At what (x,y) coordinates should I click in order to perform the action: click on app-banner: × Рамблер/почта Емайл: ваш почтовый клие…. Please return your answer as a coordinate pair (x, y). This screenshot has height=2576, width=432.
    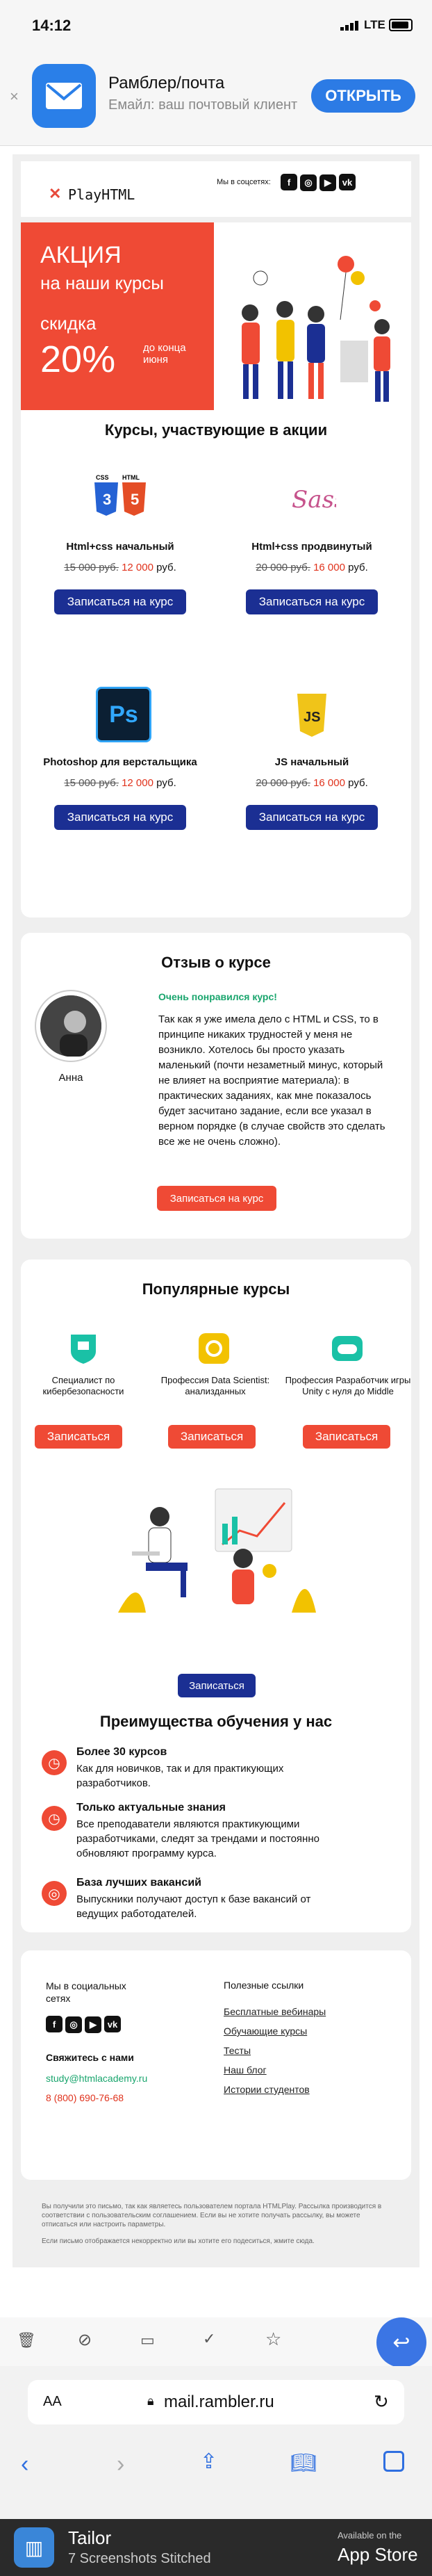
    Looking at the image, I should click on (216, 97).